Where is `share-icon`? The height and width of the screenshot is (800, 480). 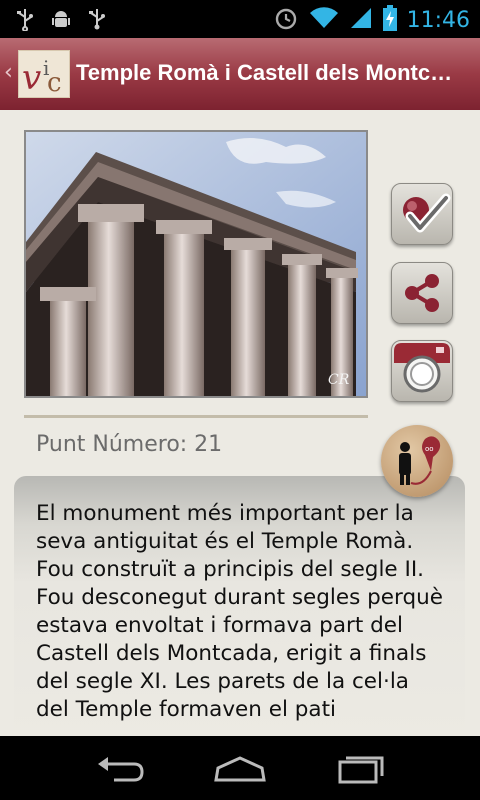
share-icon is located at coordinates (422, 293).